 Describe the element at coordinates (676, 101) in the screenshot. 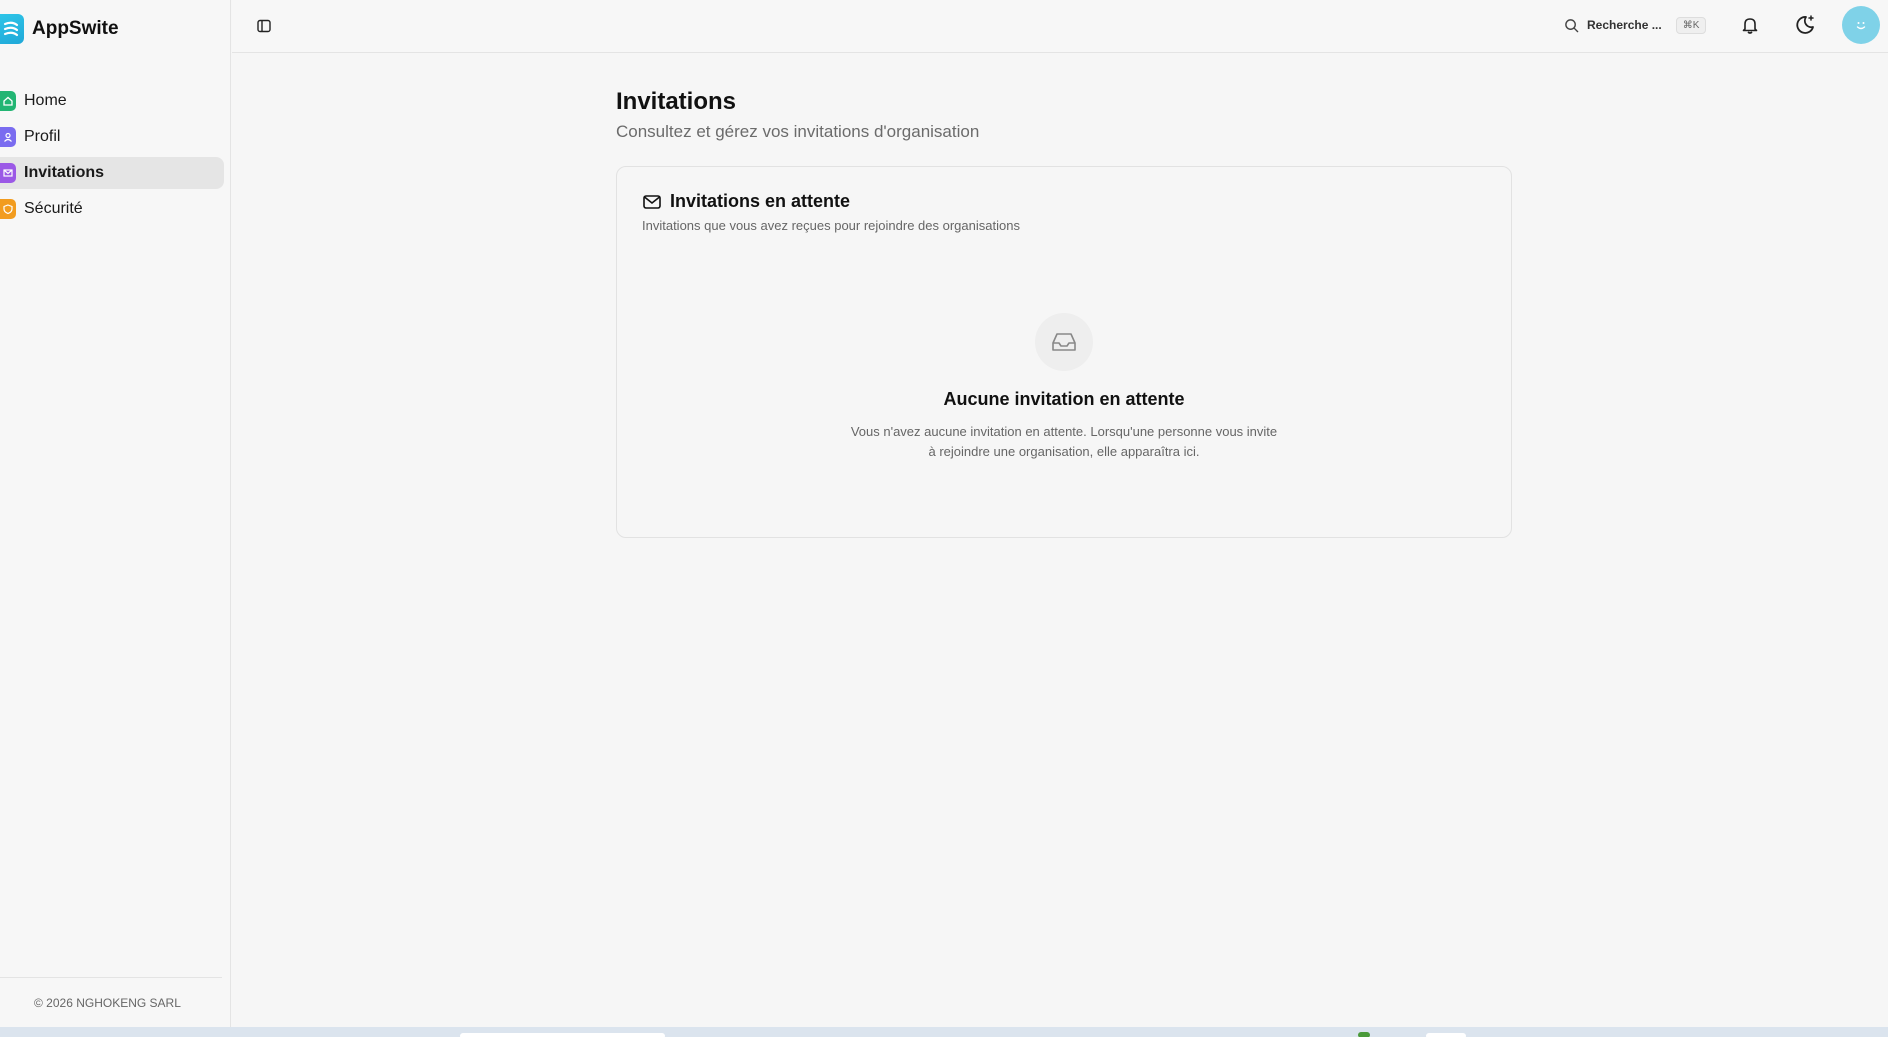

I see `page-title: Invitations` at that location.